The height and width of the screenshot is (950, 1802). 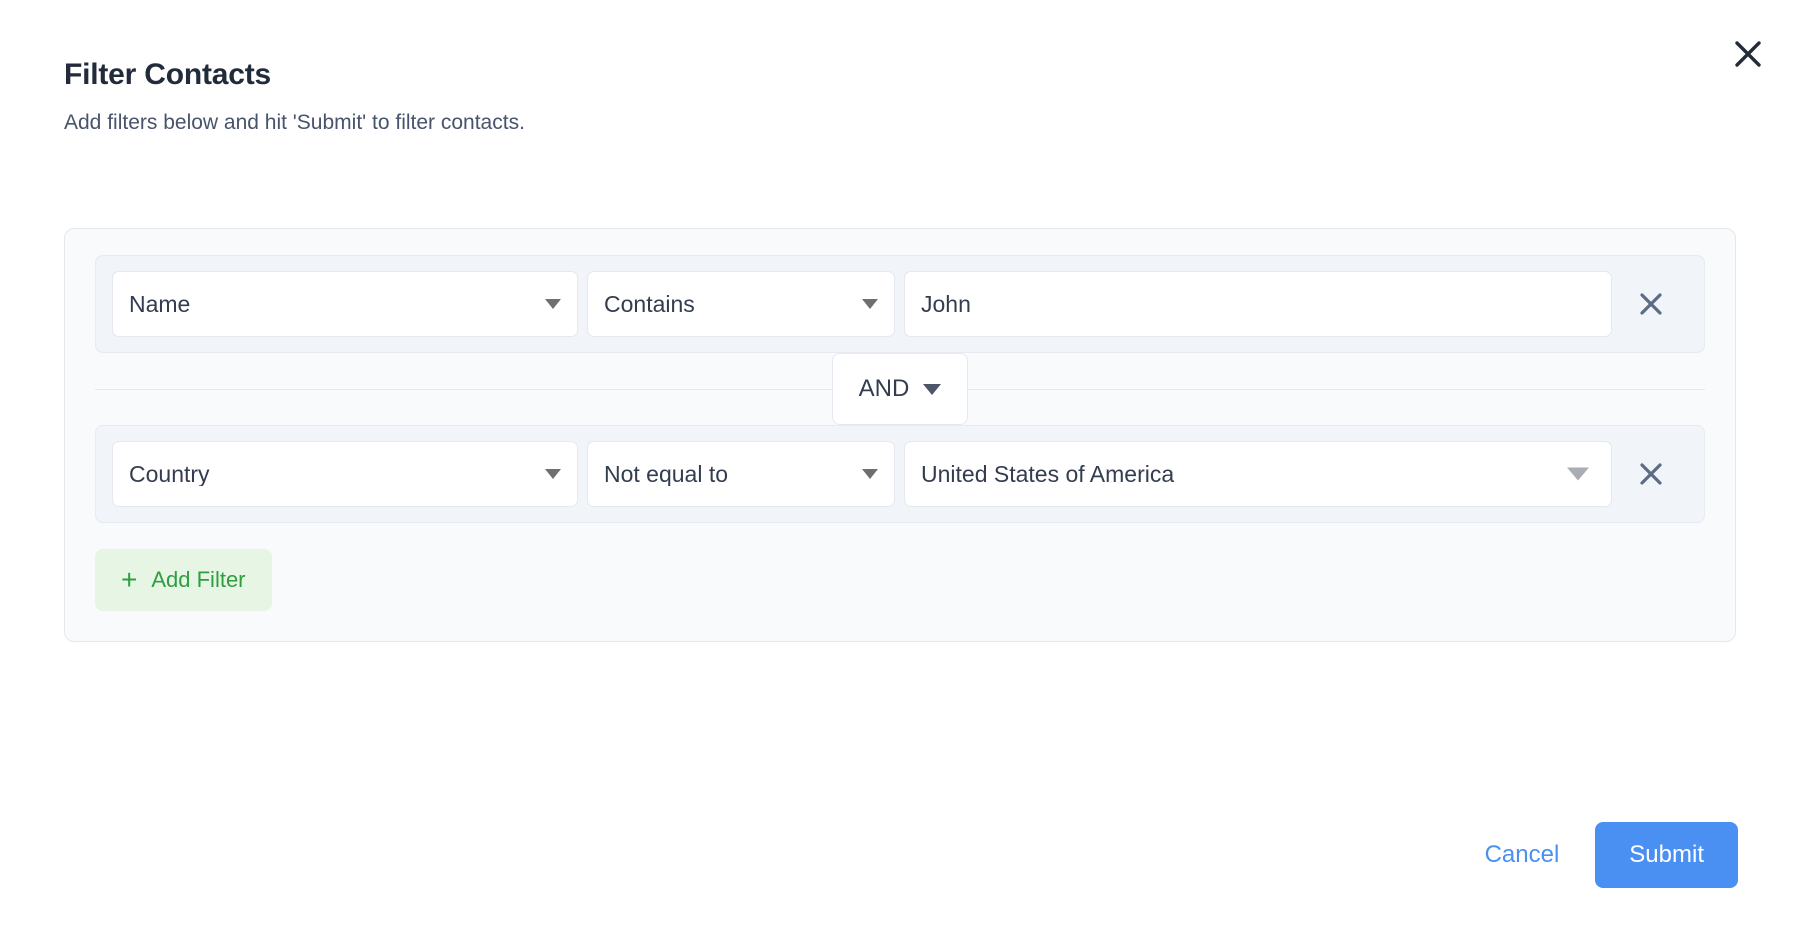 I want to click on plus-icon: +, so click(x=129, y=579).